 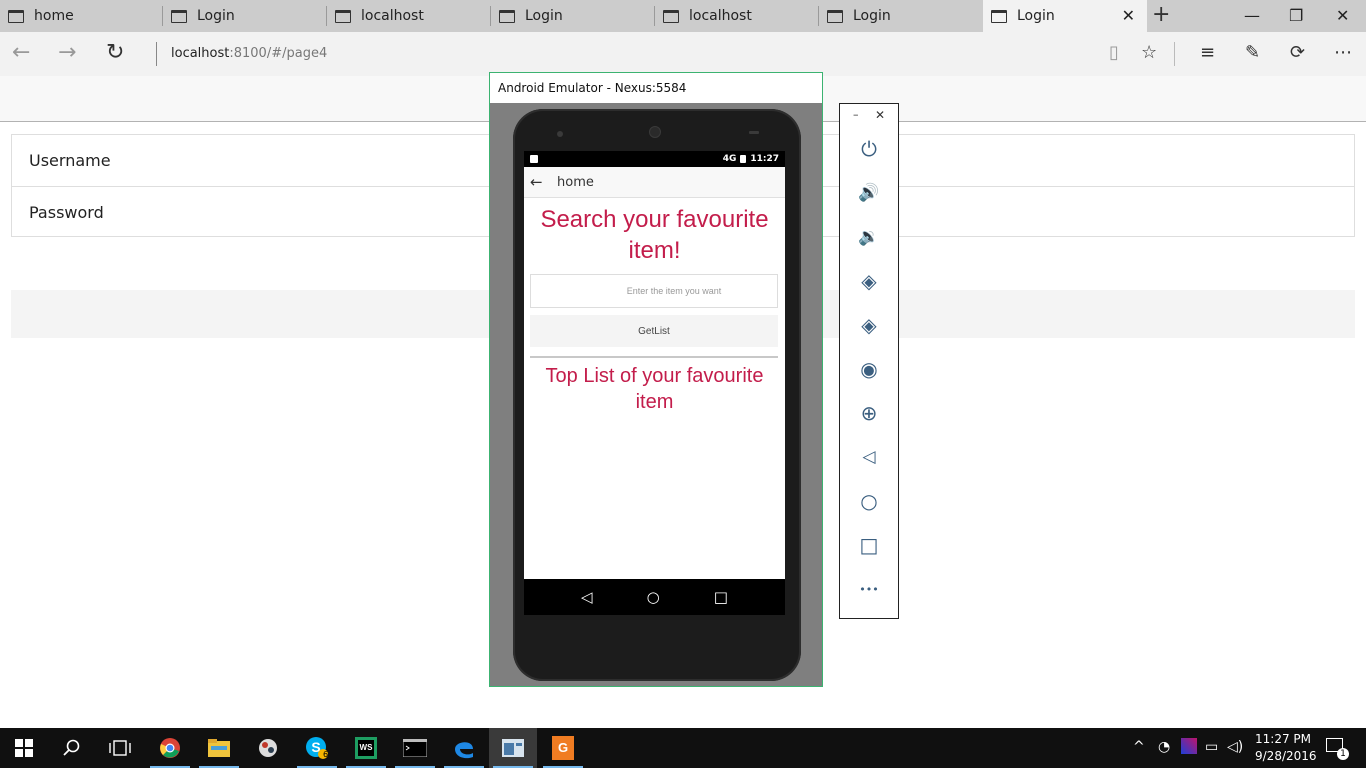 I want to click on network-indicator: 4G, so click(x=729, y=159).